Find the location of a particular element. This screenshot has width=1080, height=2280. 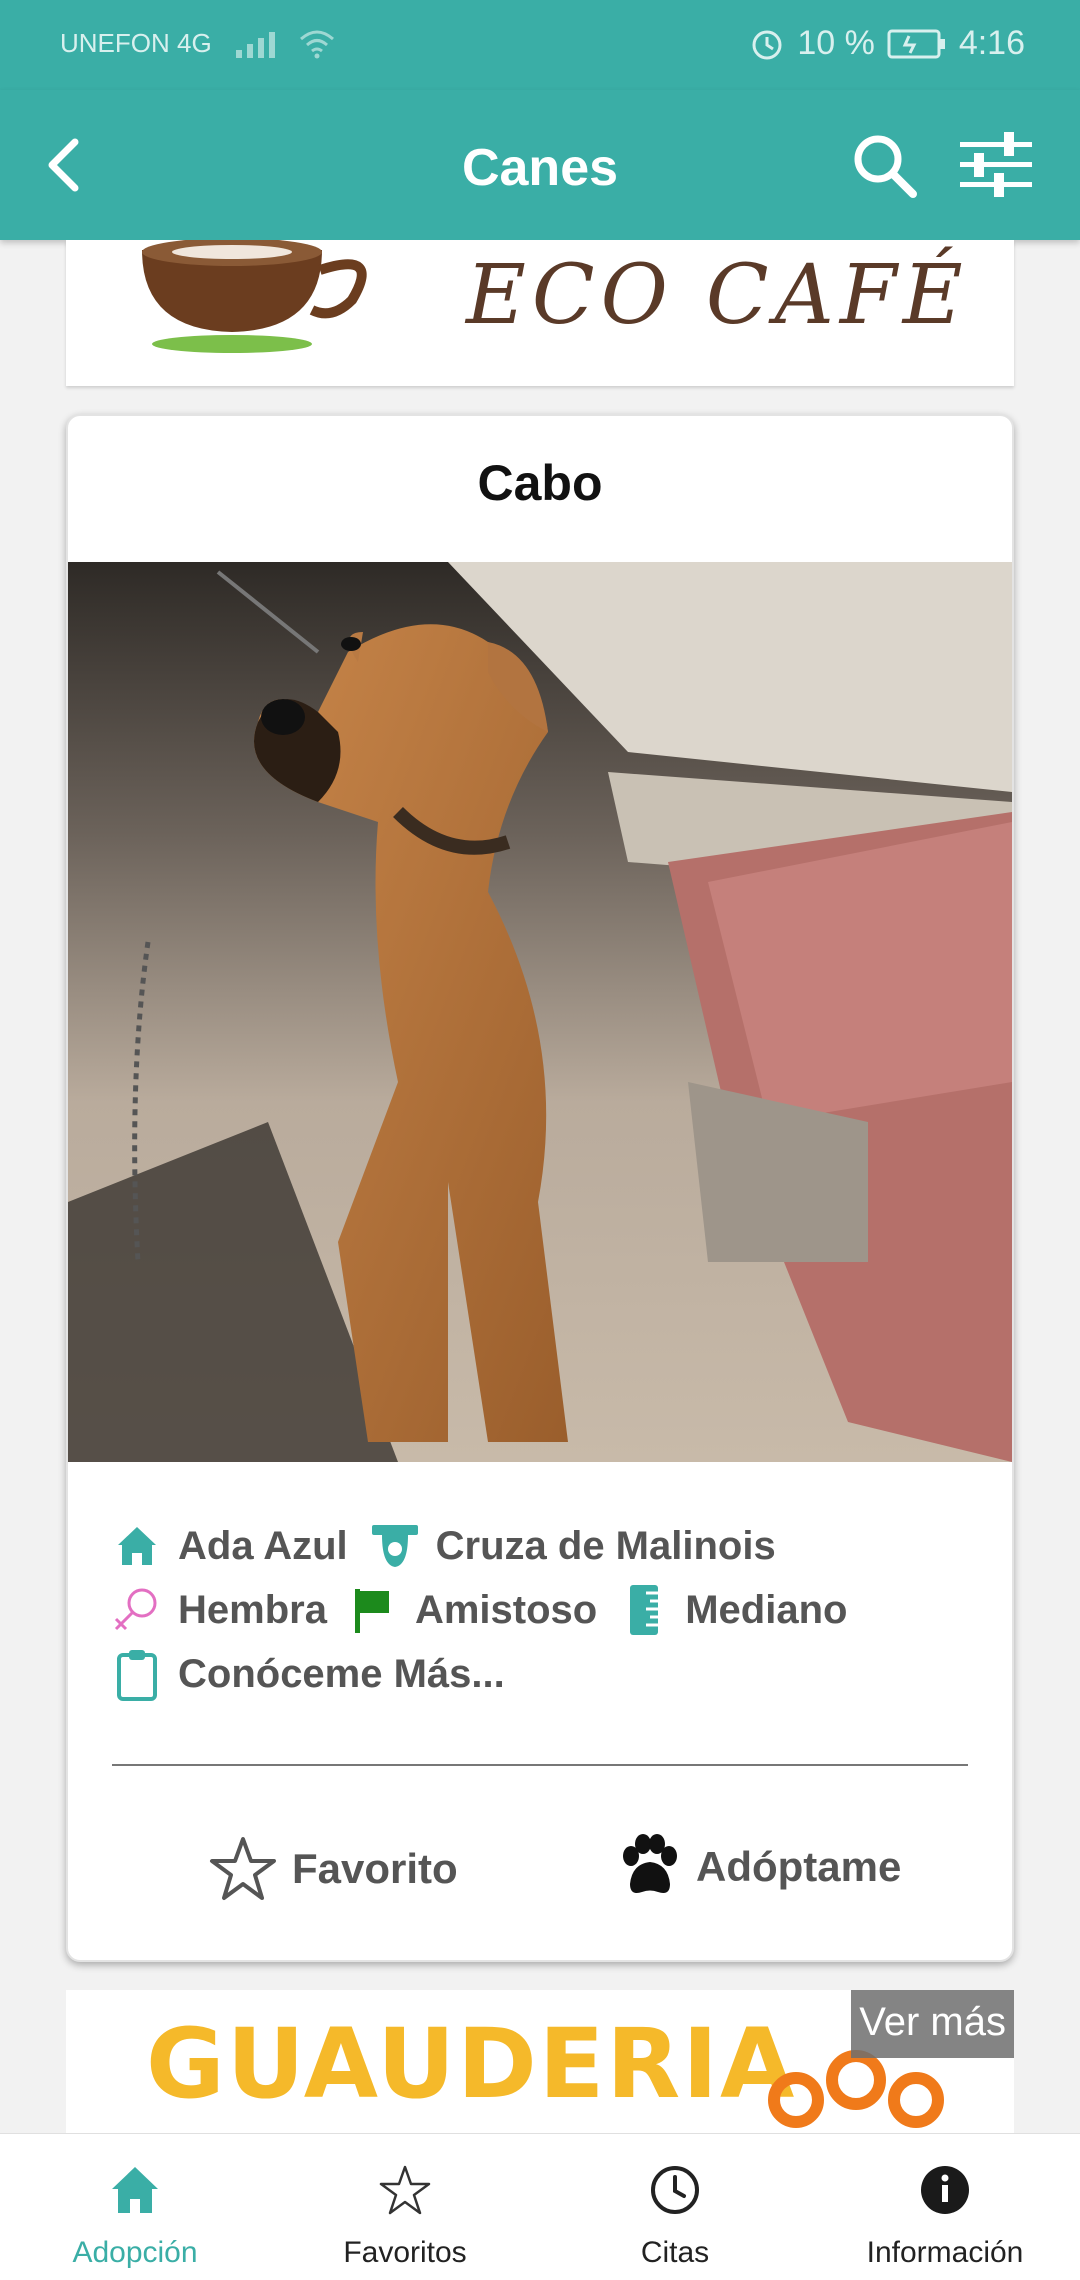

alarm-icon is located at coordinates (767, 44).